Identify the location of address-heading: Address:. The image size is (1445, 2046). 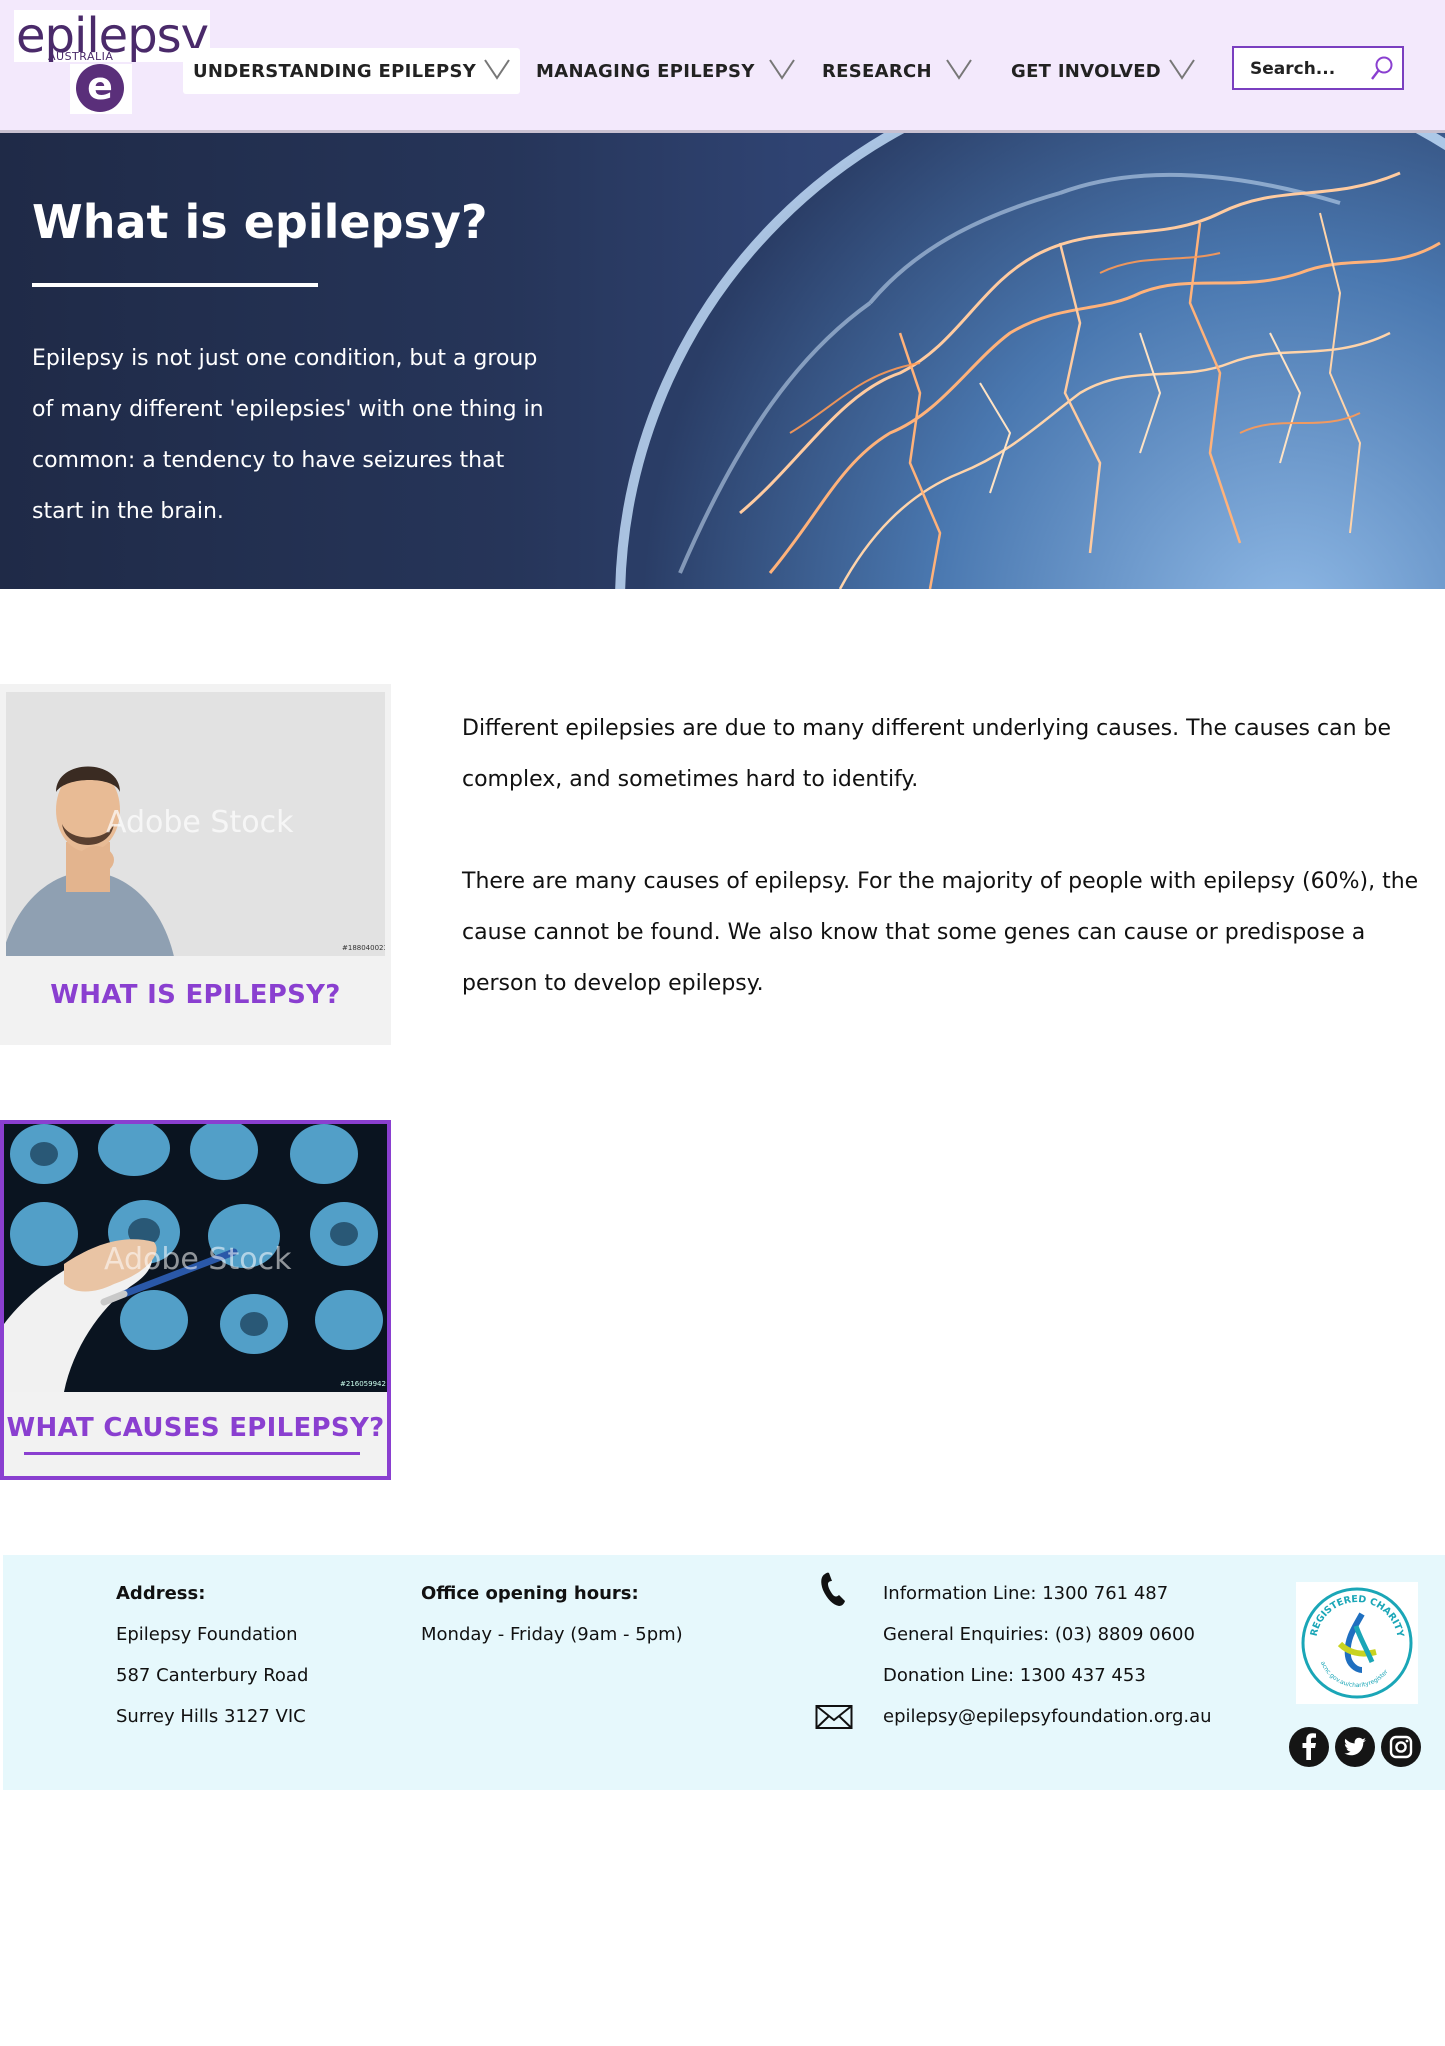
(161, 1593).